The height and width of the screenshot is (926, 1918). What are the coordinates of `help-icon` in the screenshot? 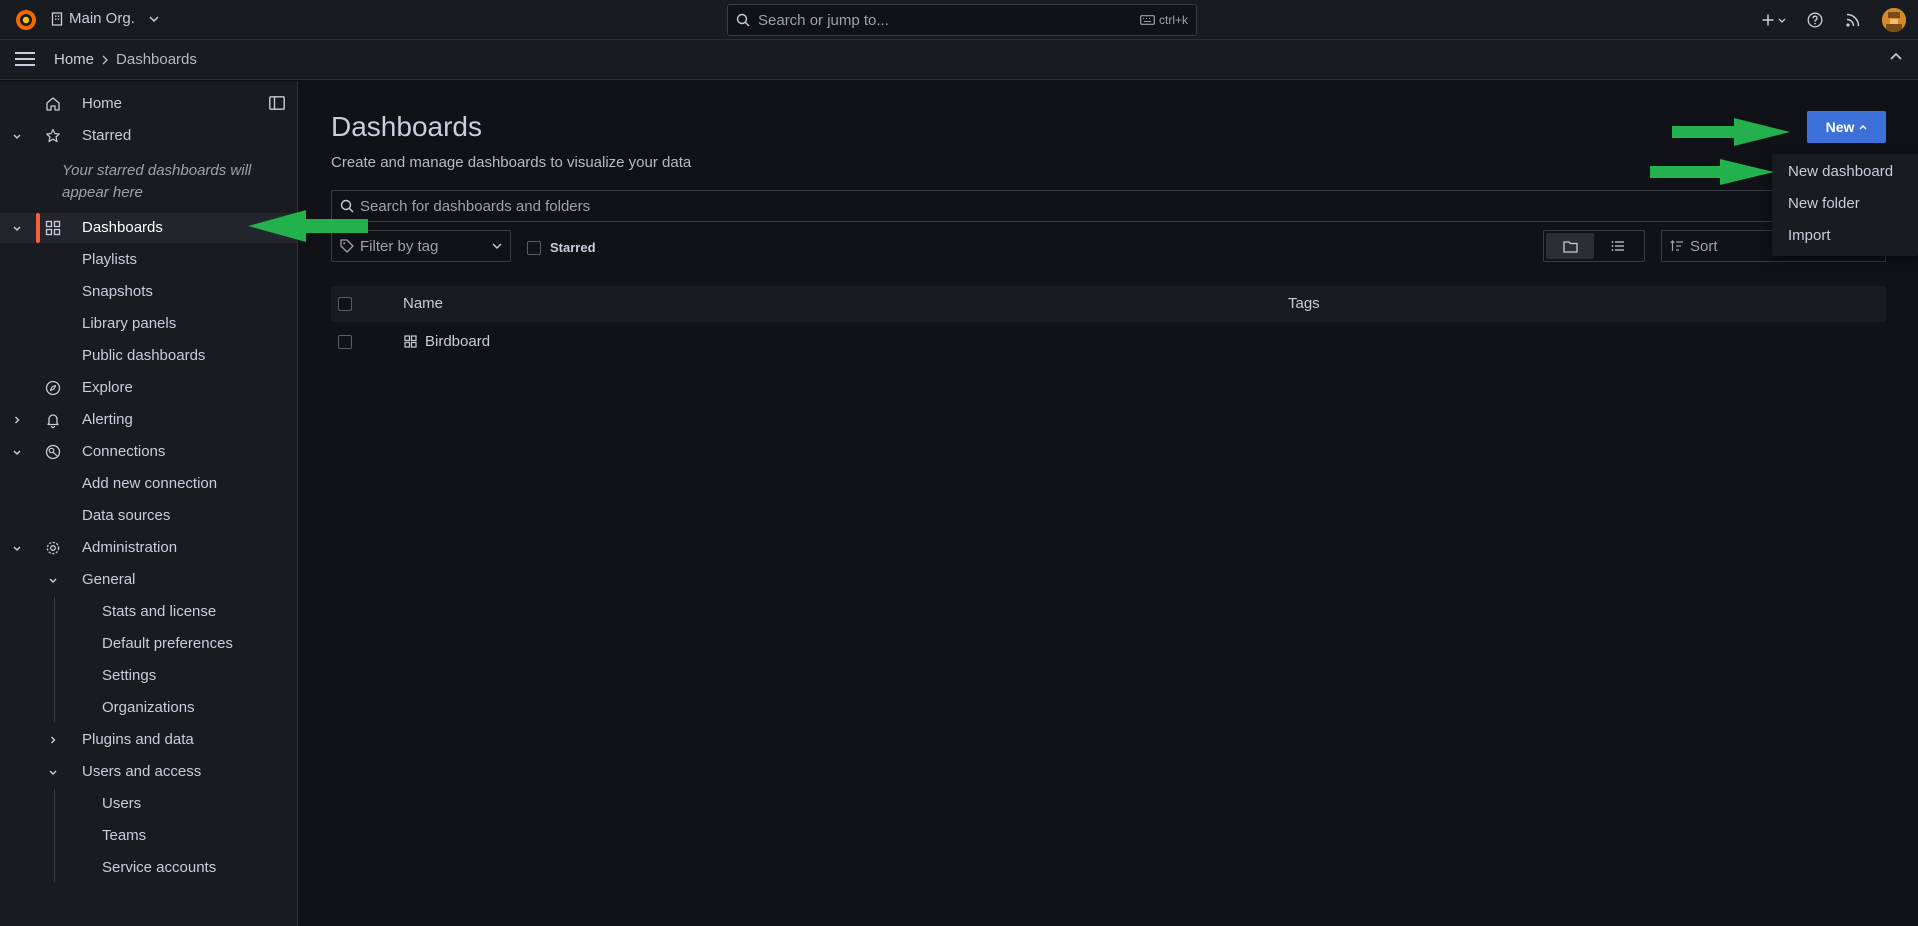 It's located at (1815, 20).